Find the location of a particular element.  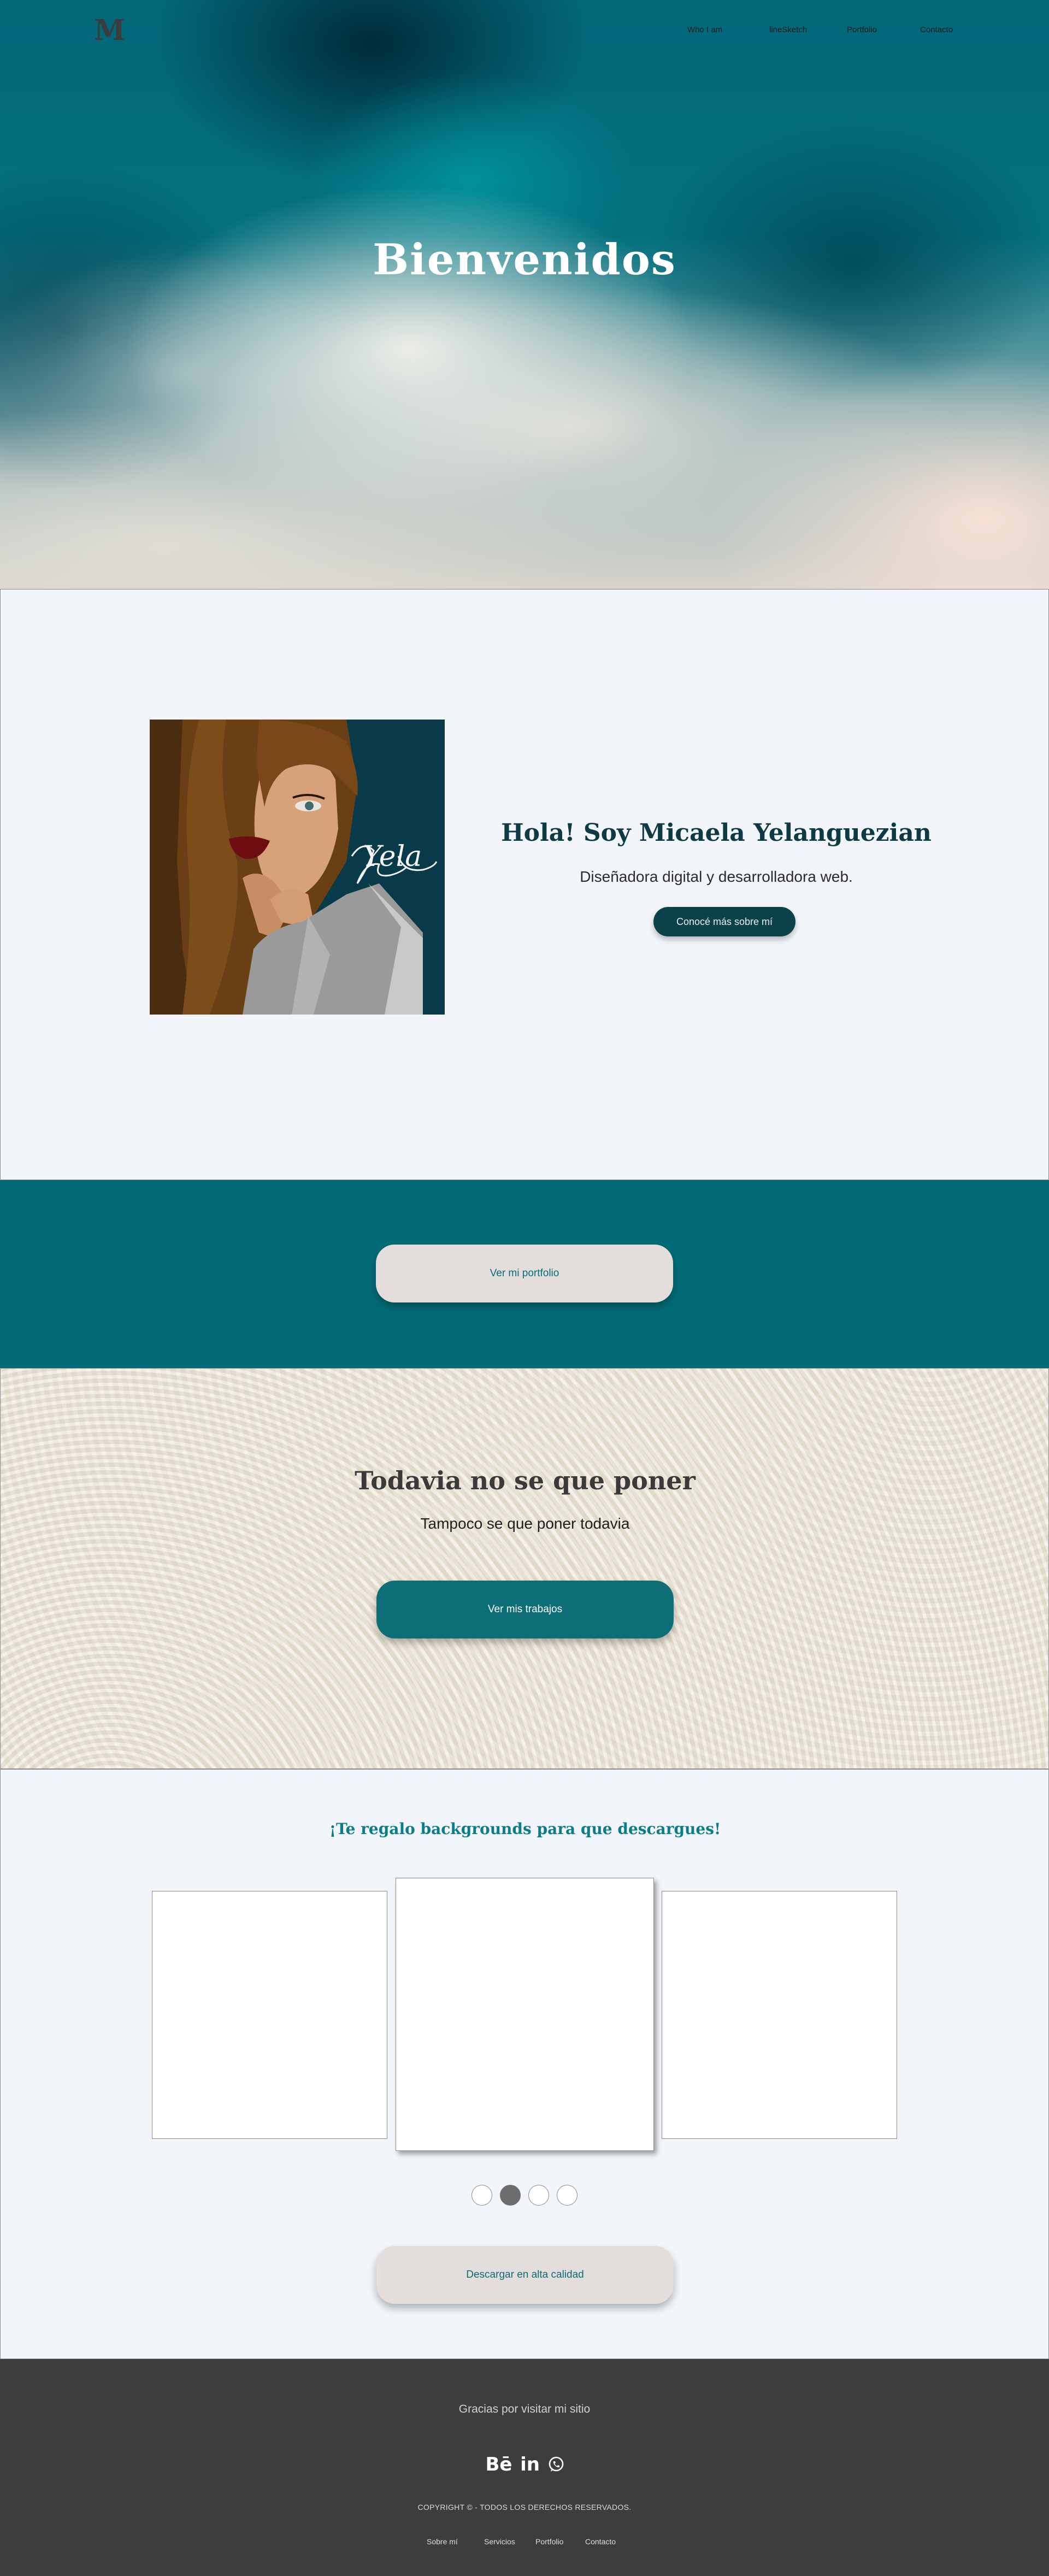

footer-link-sobre-mi: Sobre mí is located at coordinates (443, 2541).